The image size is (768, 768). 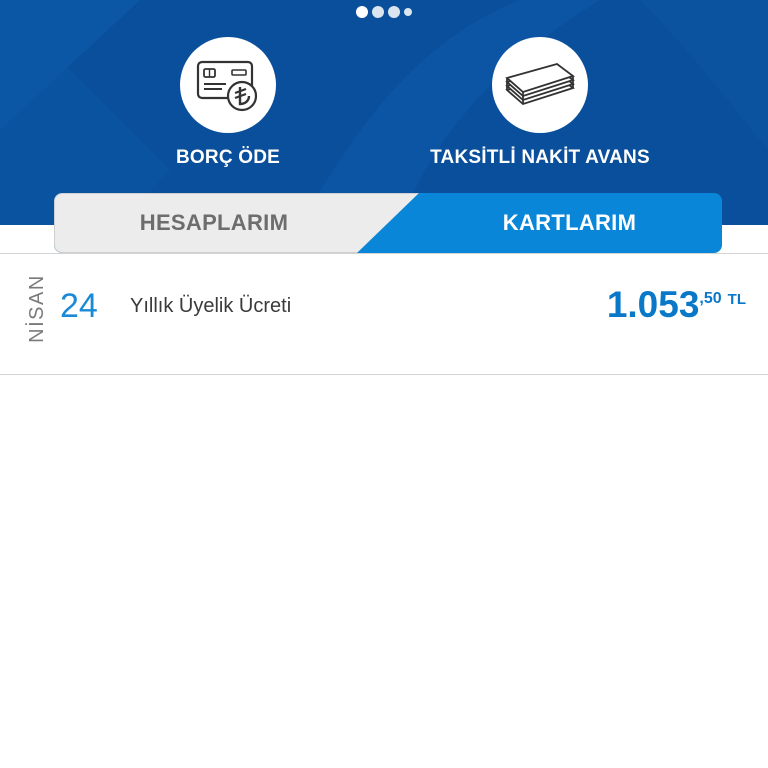 I want to click on tab-accounts-label: HESAPLARIM, so click(x=214, y=222).